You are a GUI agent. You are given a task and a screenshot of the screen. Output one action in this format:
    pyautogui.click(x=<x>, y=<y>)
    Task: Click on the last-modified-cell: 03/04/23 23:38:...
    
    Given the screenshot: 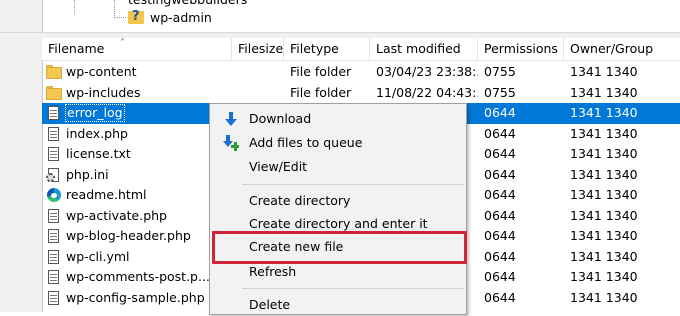 What is the action you would take?
    pyautogui.click(x=427, y=71)
    